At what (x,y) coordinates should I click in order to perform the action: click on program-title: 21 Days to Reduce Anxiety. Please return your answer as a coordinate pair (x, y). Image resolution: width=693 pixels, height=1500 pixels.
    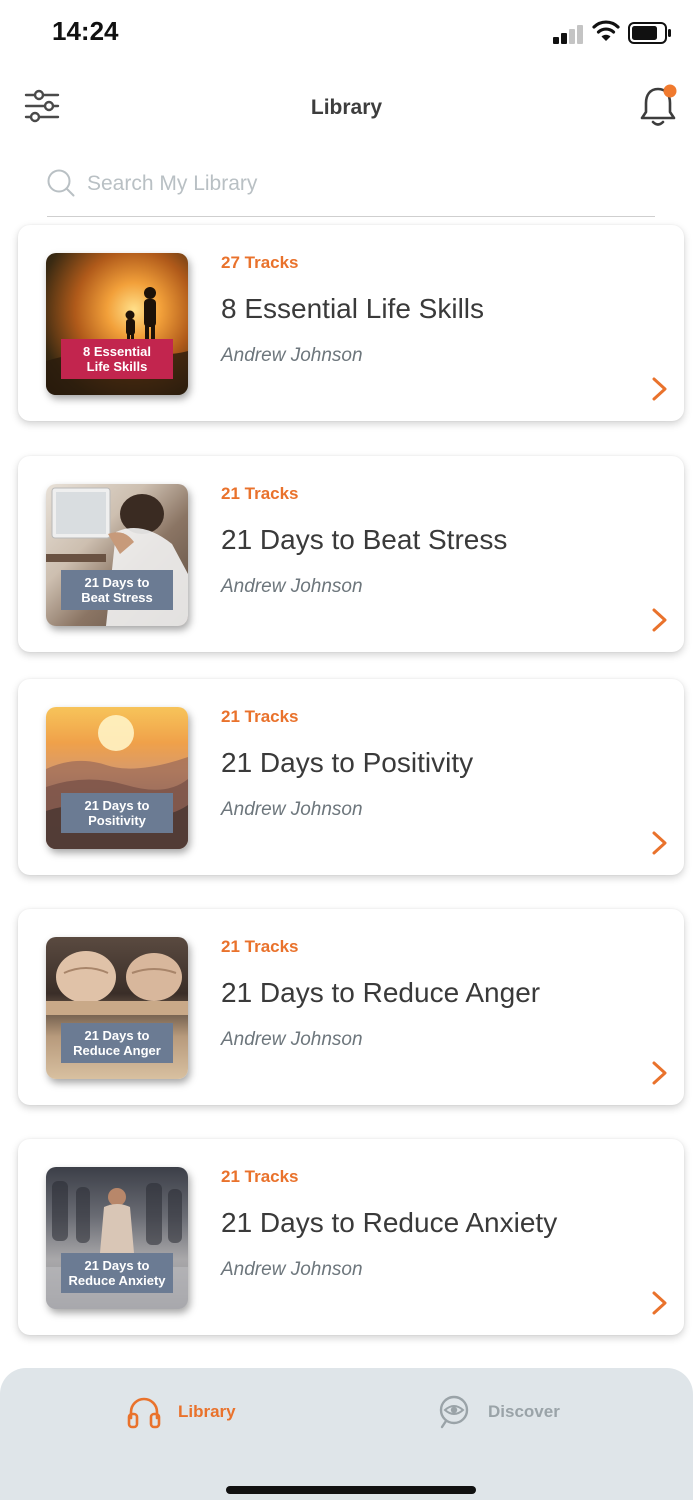
    Looking at the image, I should click on (389, 1222).